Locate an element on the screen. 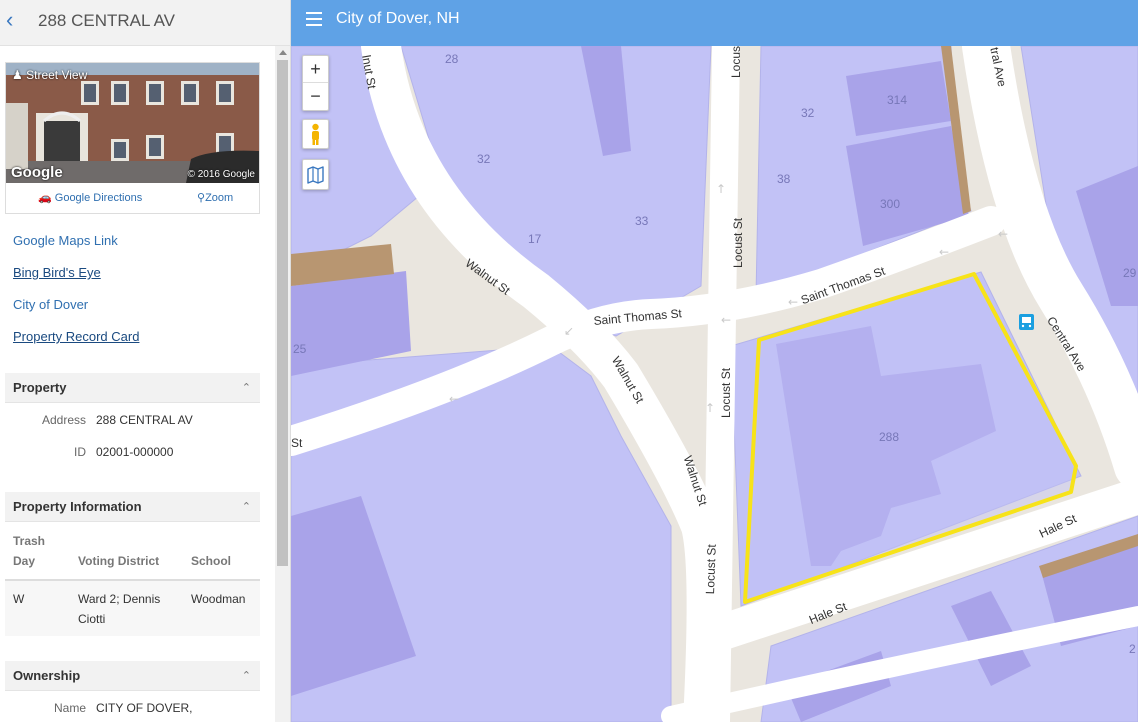 This screenshot has width=1138, height=722. id-value: 02001-000000 is located at coordinates (135, 452).